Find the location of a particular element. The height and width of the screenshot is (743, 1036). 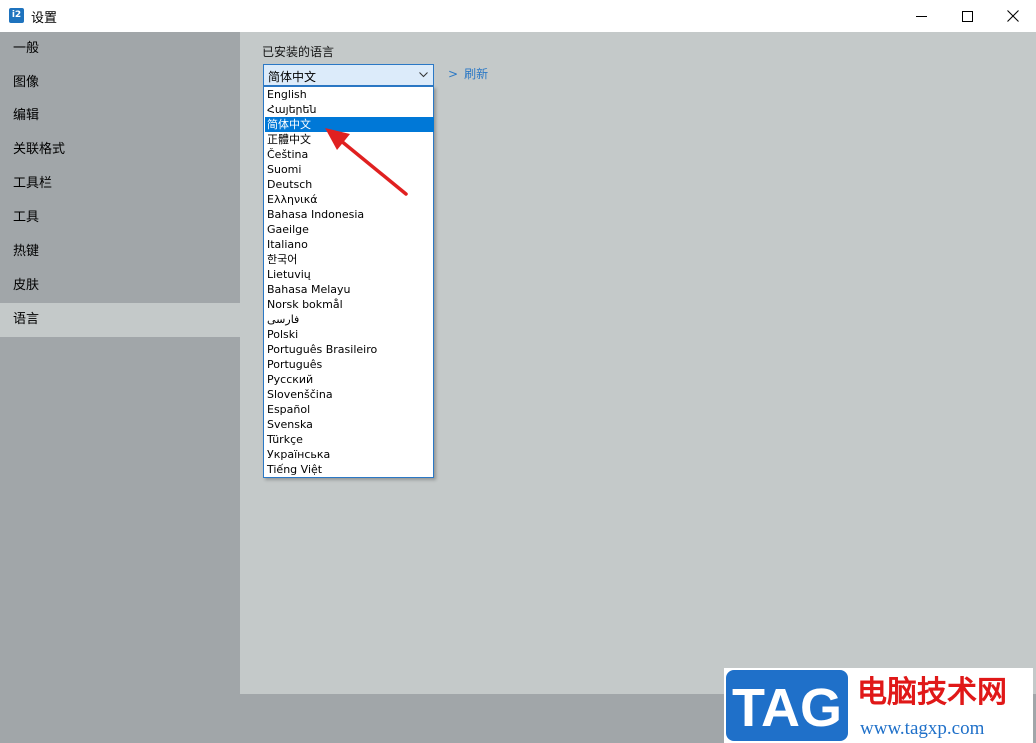

language-option-swedish: Svenska is located at coordinates (349, 424).